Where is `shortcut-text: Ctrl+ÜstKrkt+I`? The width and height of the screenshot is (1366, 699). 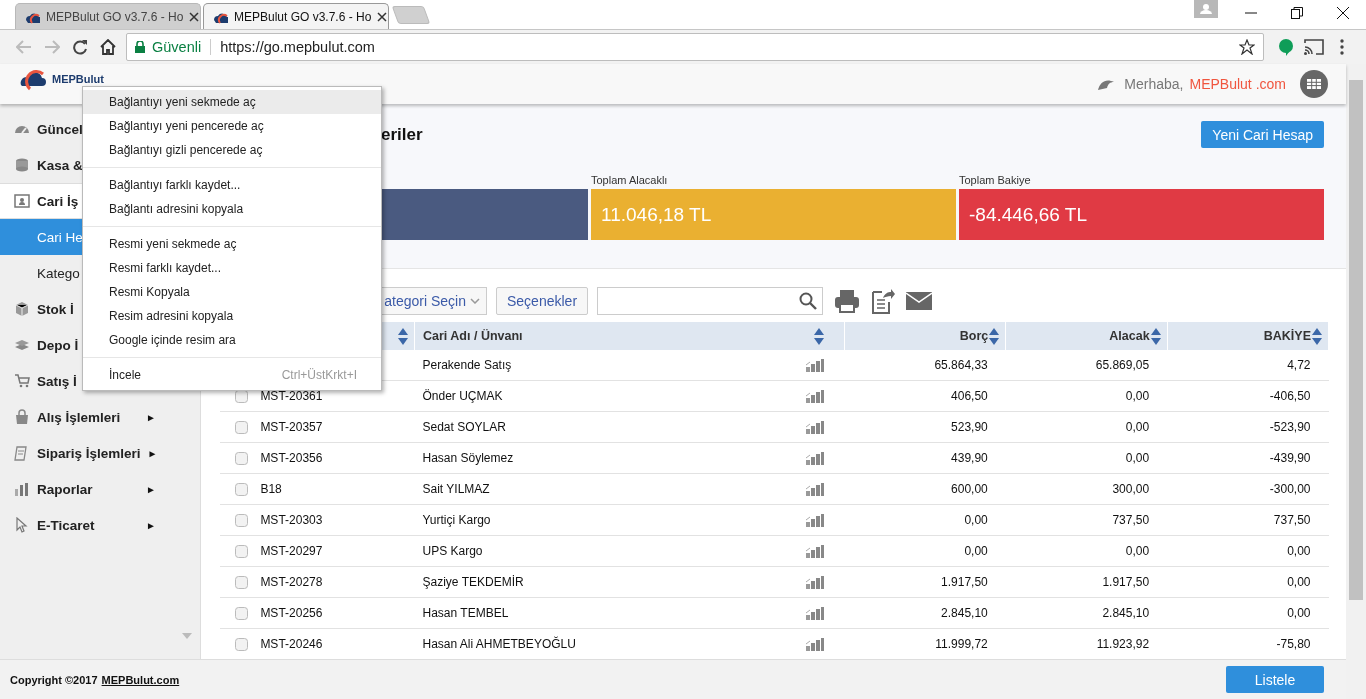
shortcut-text: Ctrl+ÜstKrkt+I is located at coordinates (319, 375).